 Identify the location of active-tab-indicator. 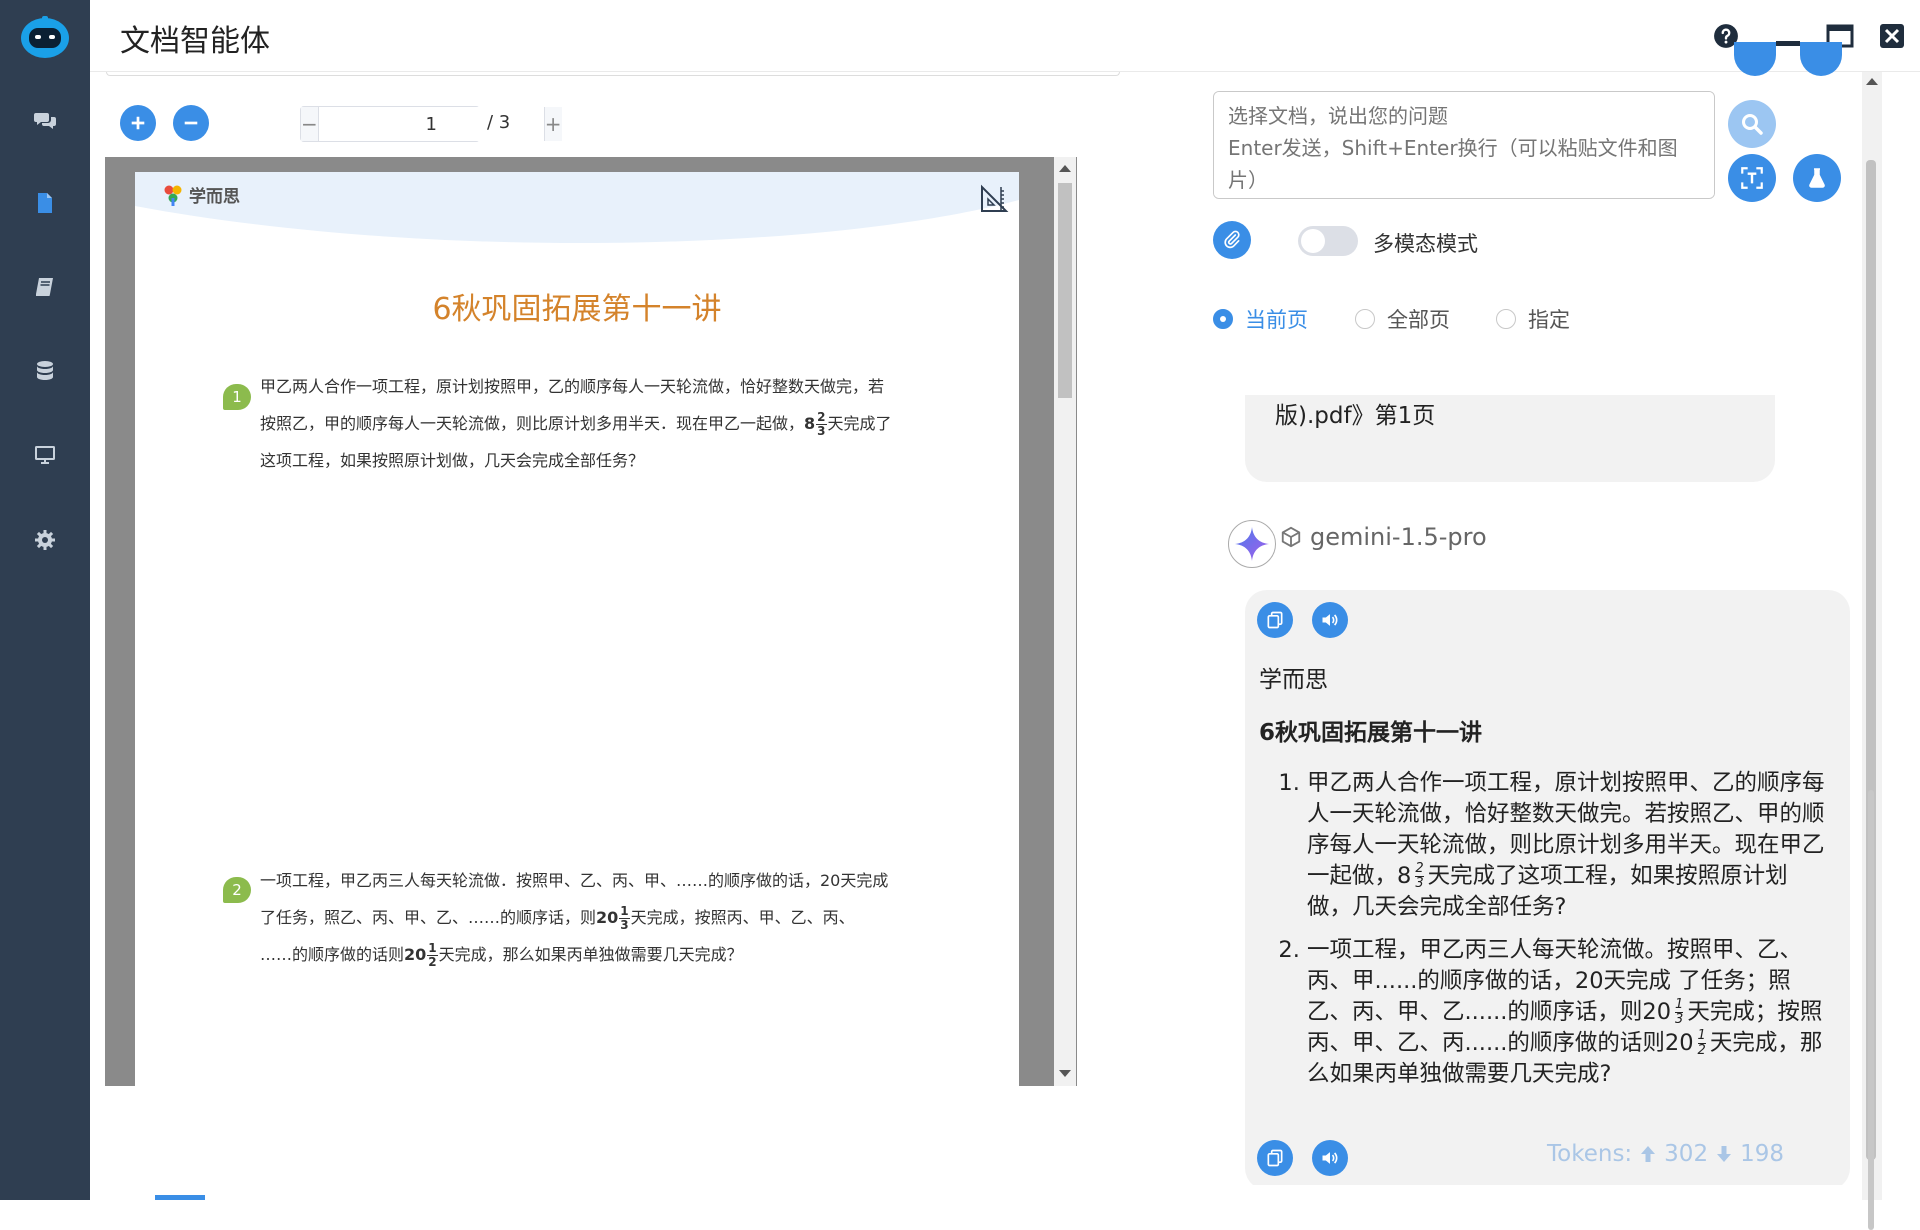
(180, 1197).